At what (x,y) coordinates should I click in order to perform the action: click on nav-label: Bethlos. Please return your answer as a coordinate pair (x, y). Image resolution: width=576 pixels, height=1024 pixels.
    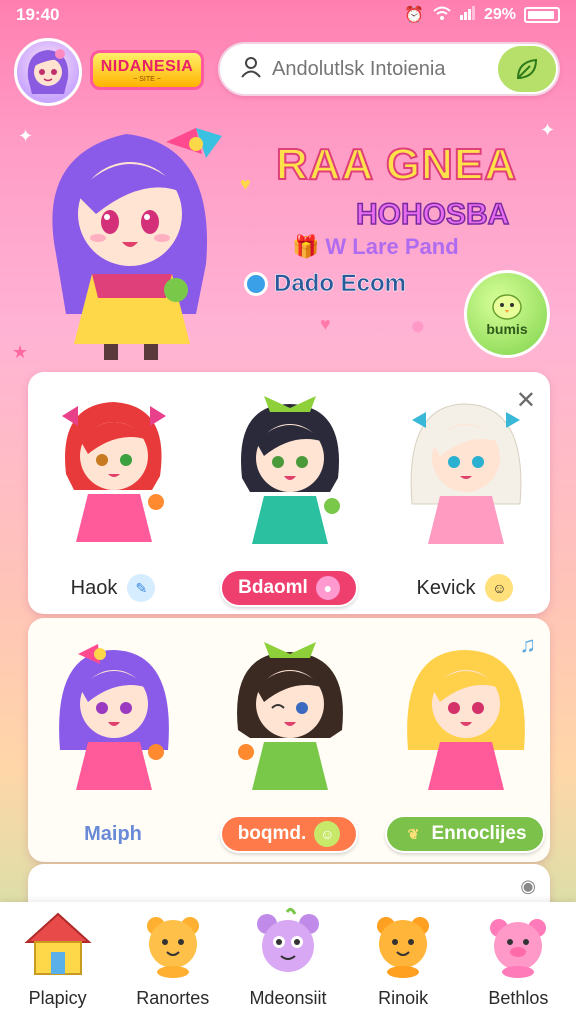
    Looking at the image, I should click on (518, 998).